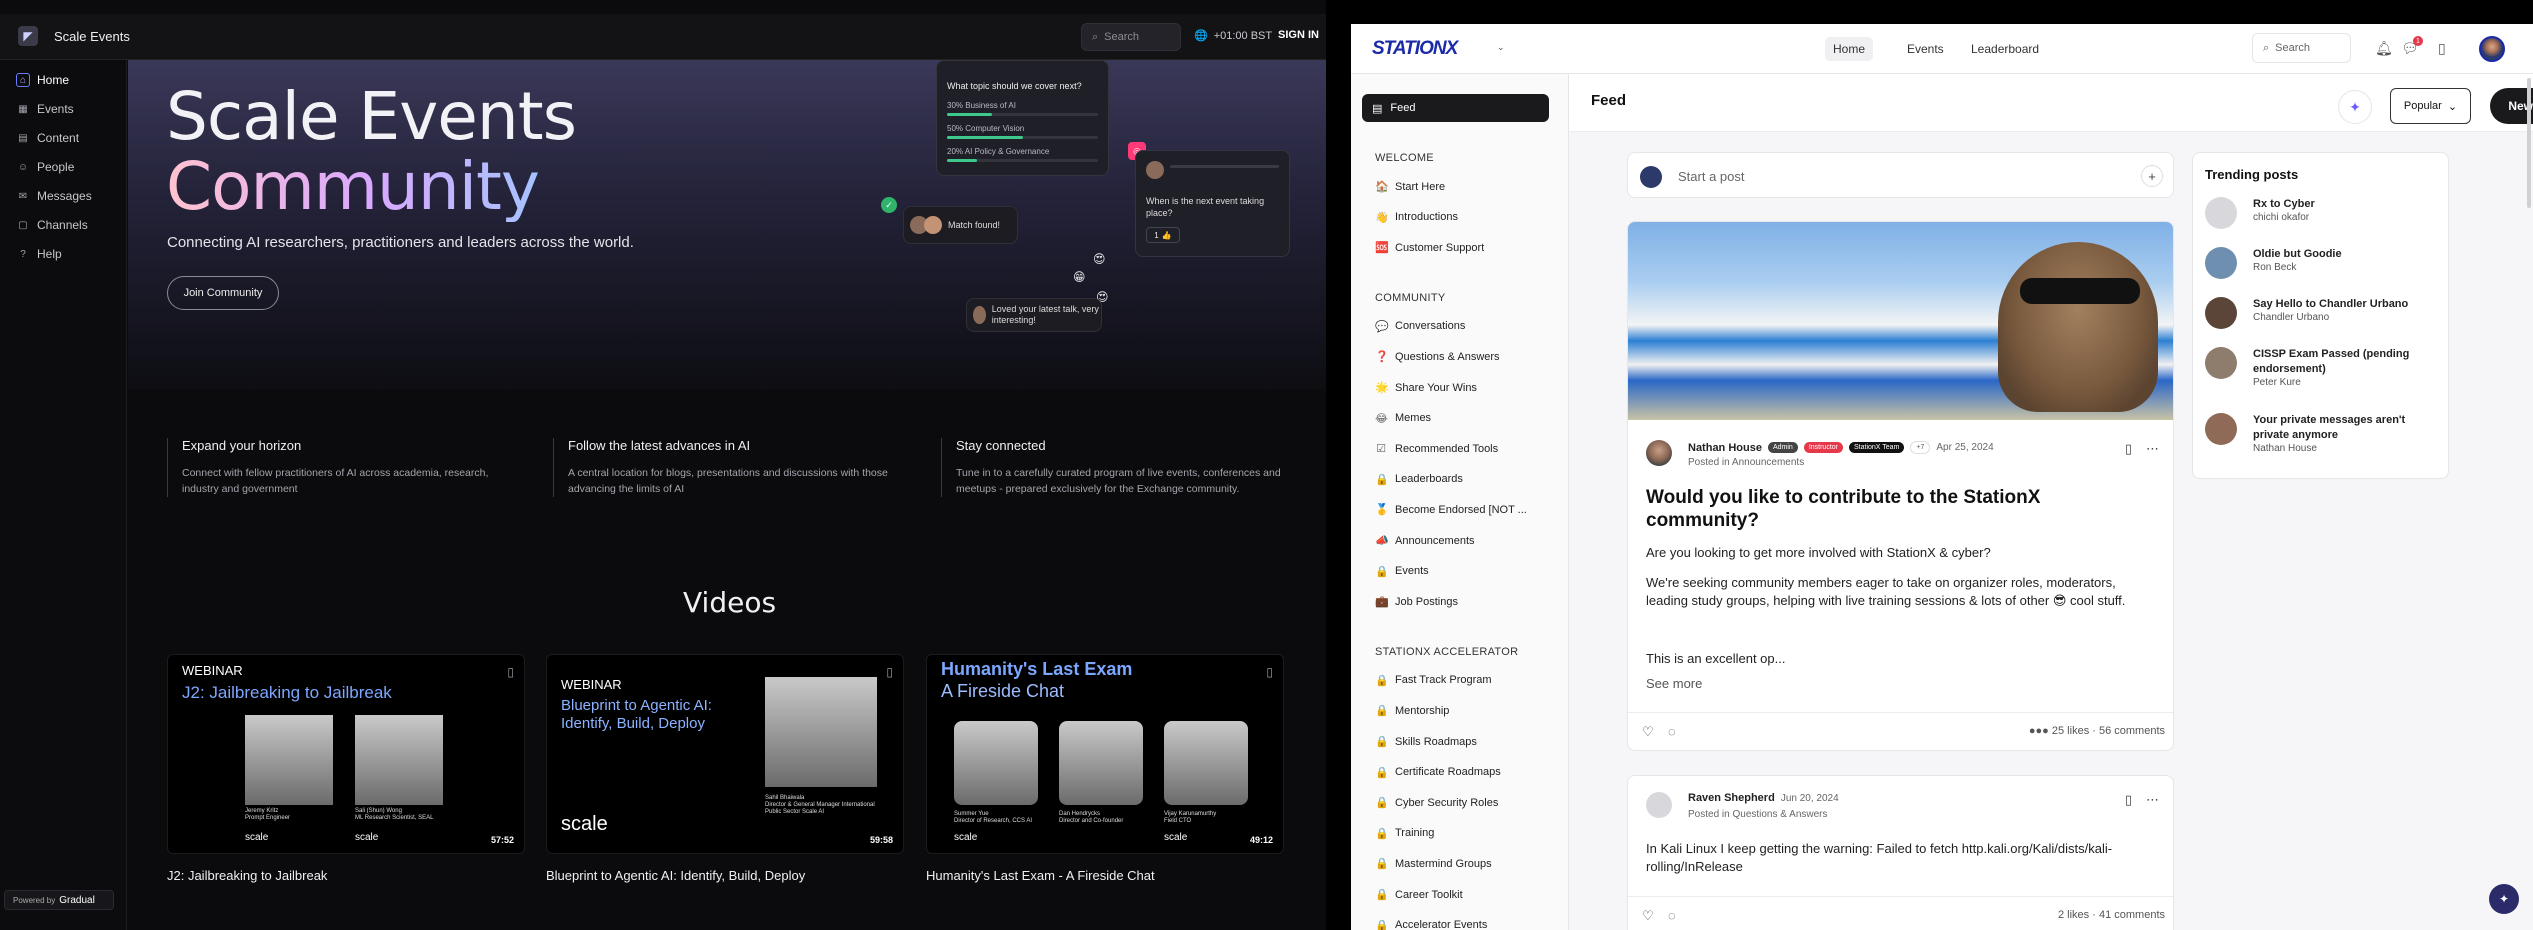 The height and width of the screenshot is (930, 2533). Describe the element at coordinates (223, 293) in the screenshot. I see `join-community-button: Join Community` at that location.